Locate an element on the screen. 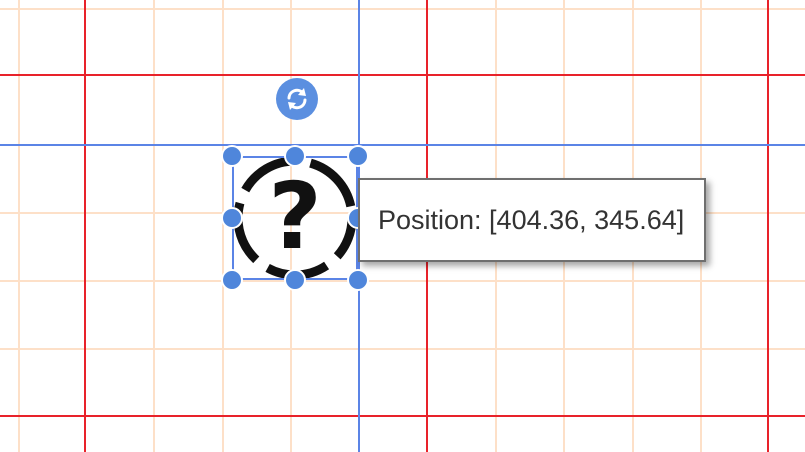 Image resolution: width=805 pixels, height=452 pixels. resize-handle-top-right is located at coordinates (358, 156).